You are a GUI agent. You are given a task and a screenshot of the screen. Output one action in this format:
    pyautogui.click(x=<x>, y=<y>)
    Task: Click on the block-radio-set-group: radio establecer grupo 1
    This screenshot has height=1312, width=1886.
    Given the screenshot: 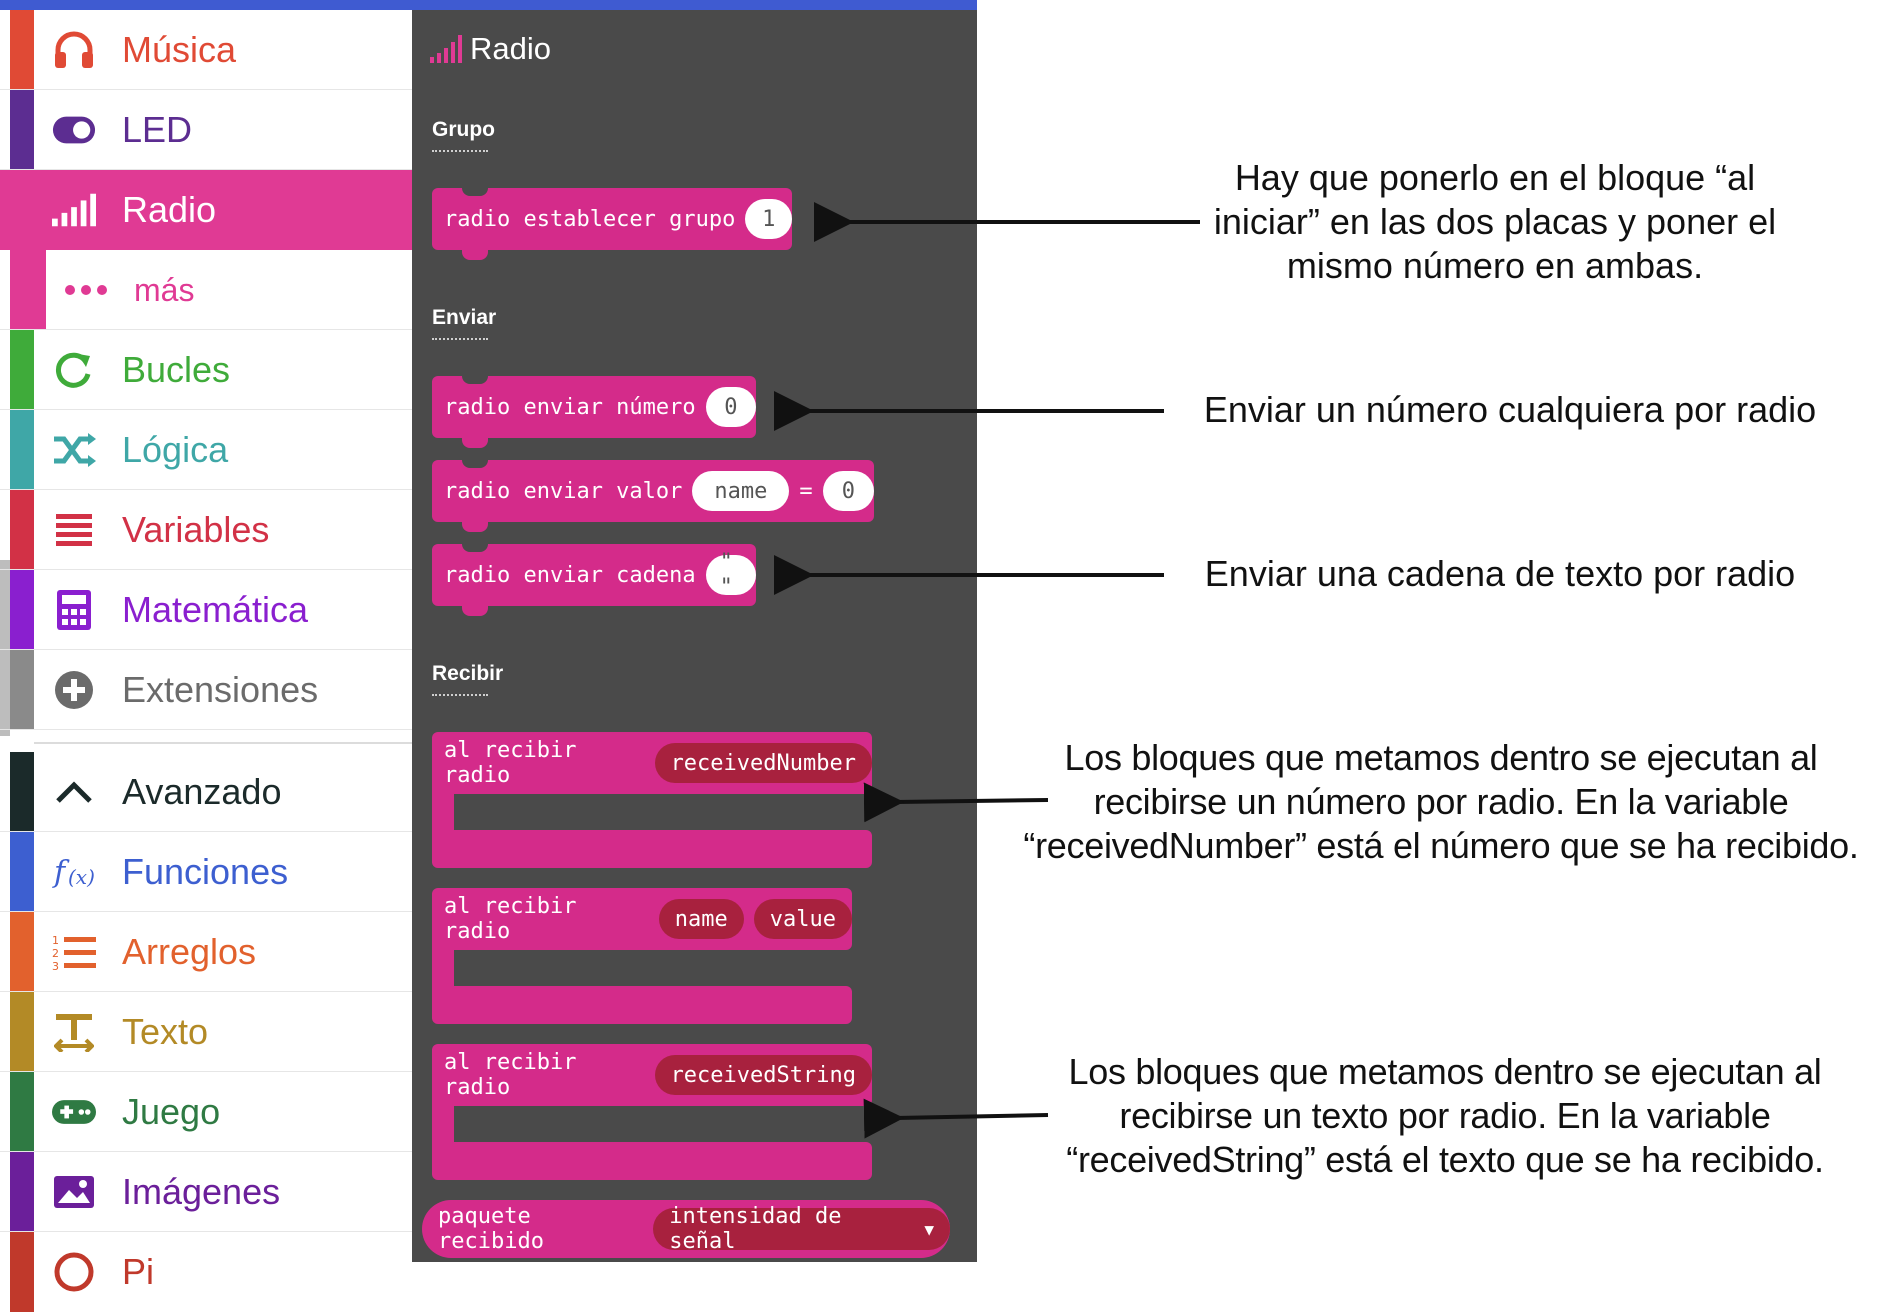 What is the action you would take?
    pyautogui.click(x=612, y=224)
    